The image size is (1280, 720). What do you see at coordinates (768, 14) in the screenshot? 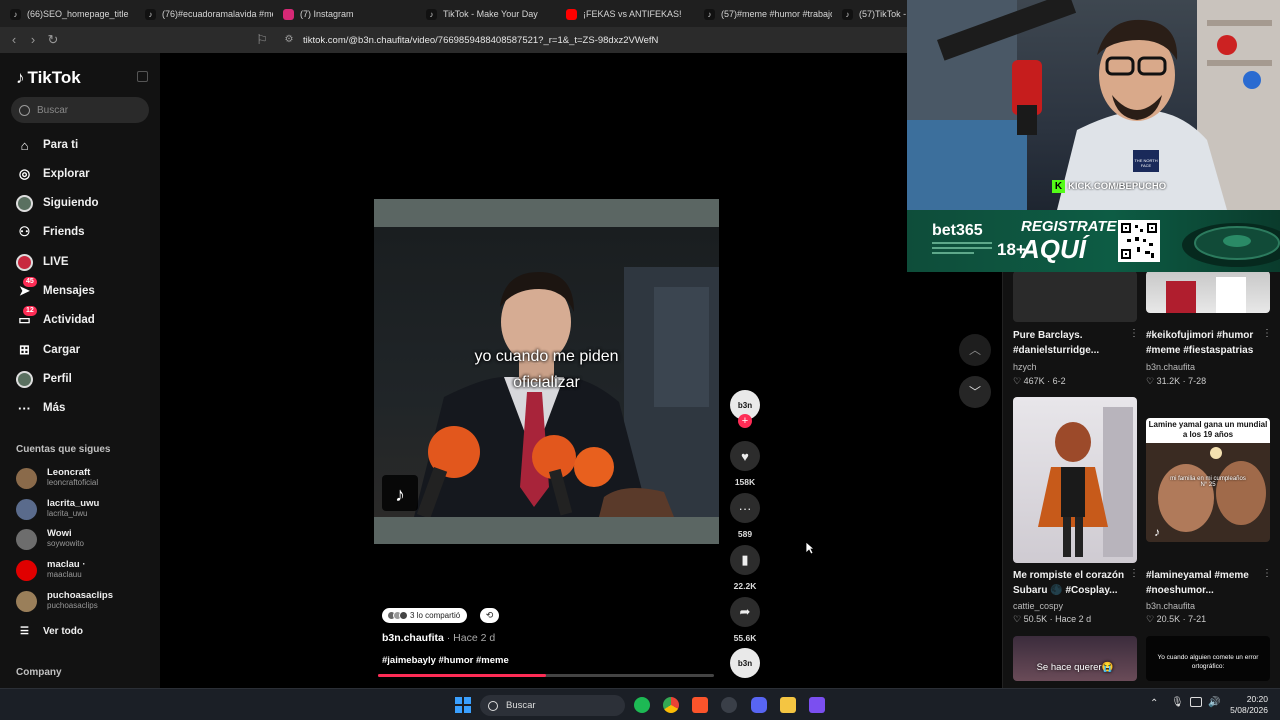
I see `browser-tab: ♪ (57)#meme #humor #trabajo` at bounding box center [768, 14].